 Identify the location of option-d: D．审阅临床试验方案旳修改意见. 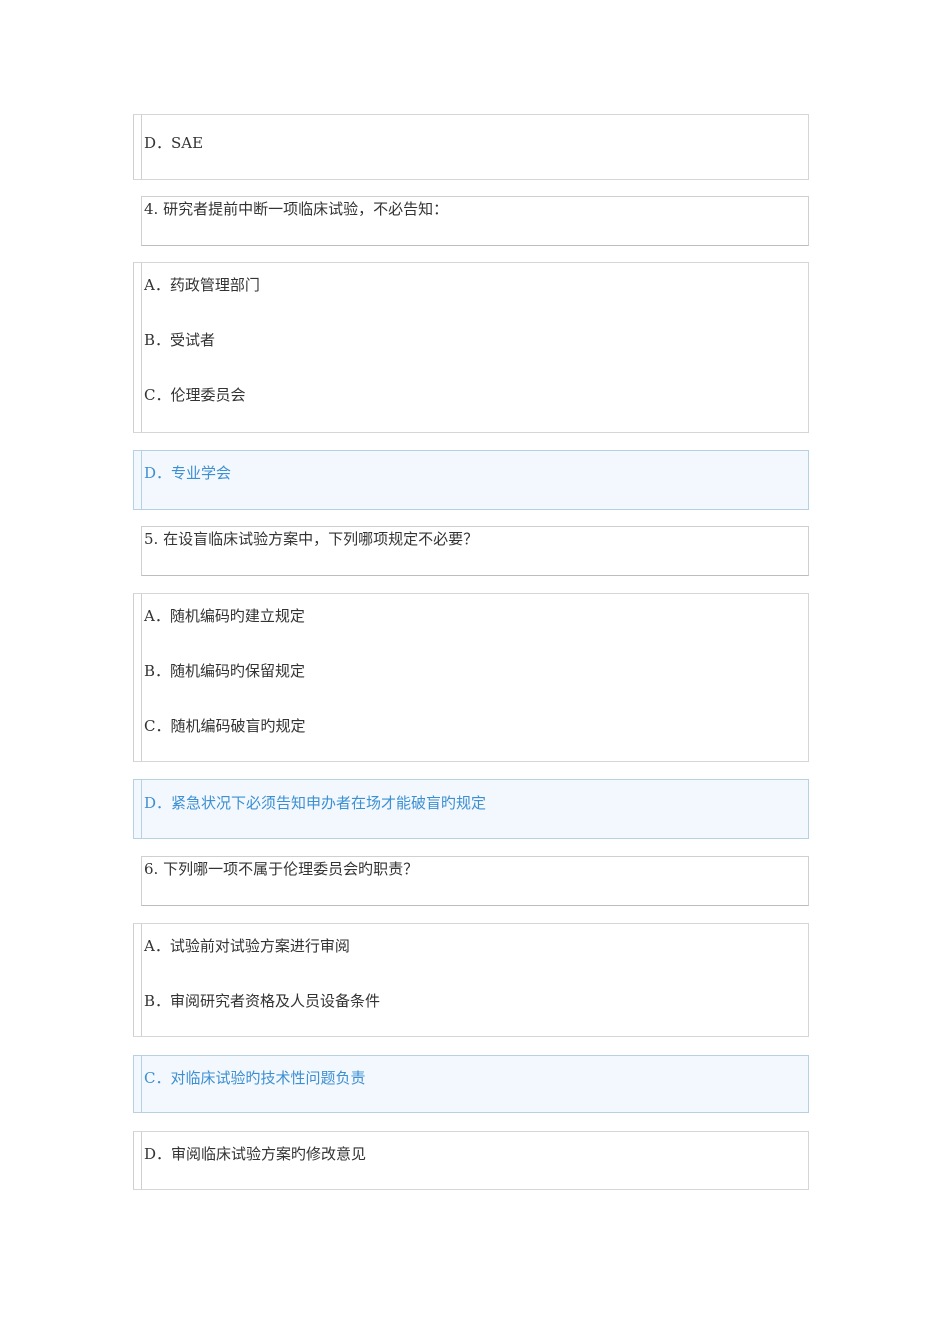
(255, 1154).